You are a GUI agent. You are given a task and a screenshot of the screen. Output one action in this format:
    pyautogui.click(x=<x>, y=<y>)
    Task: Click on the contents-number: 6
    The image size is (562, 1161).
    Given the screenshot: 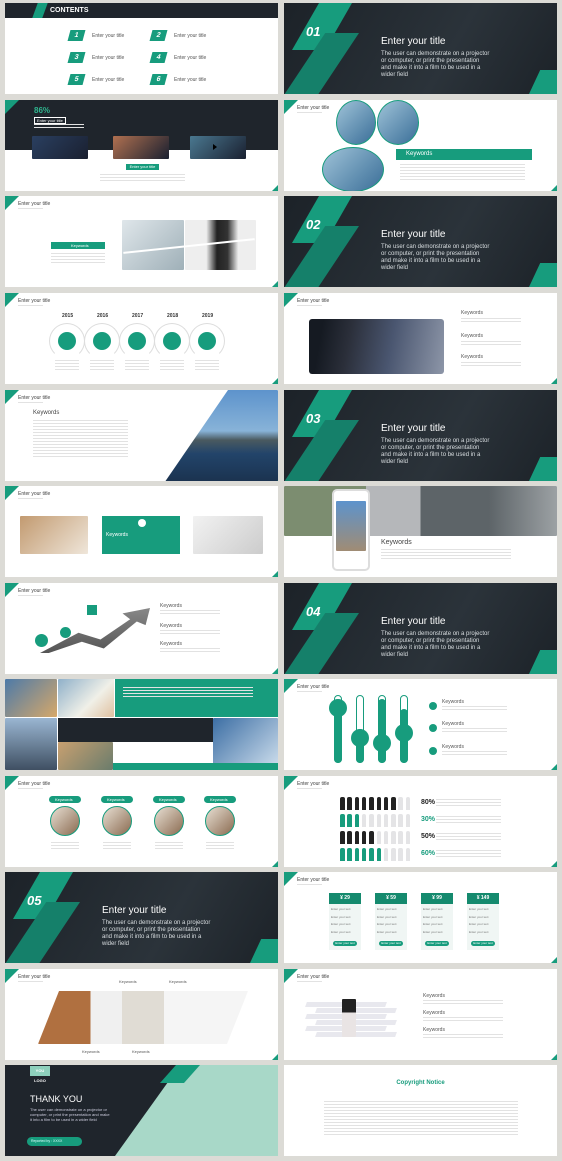 What is the action you would take?
    pyautogui.click(x=158, y=79)
    